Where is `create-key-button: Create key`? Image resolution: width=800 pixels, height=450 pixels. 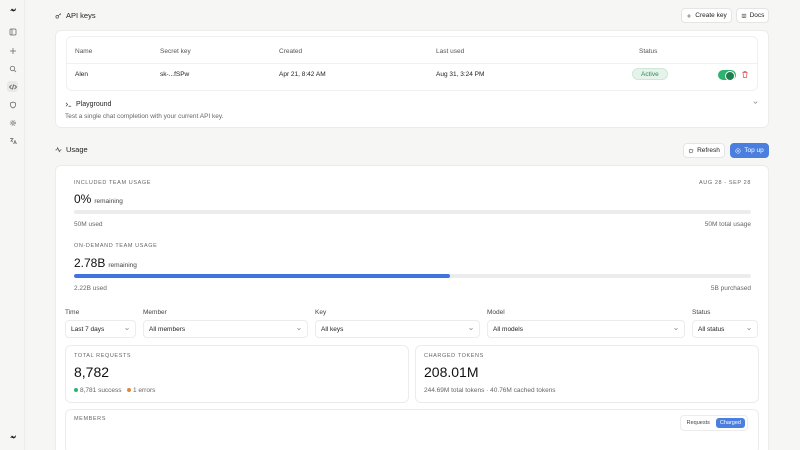
create-key-button: Create key is located at coordinates (706, 15).